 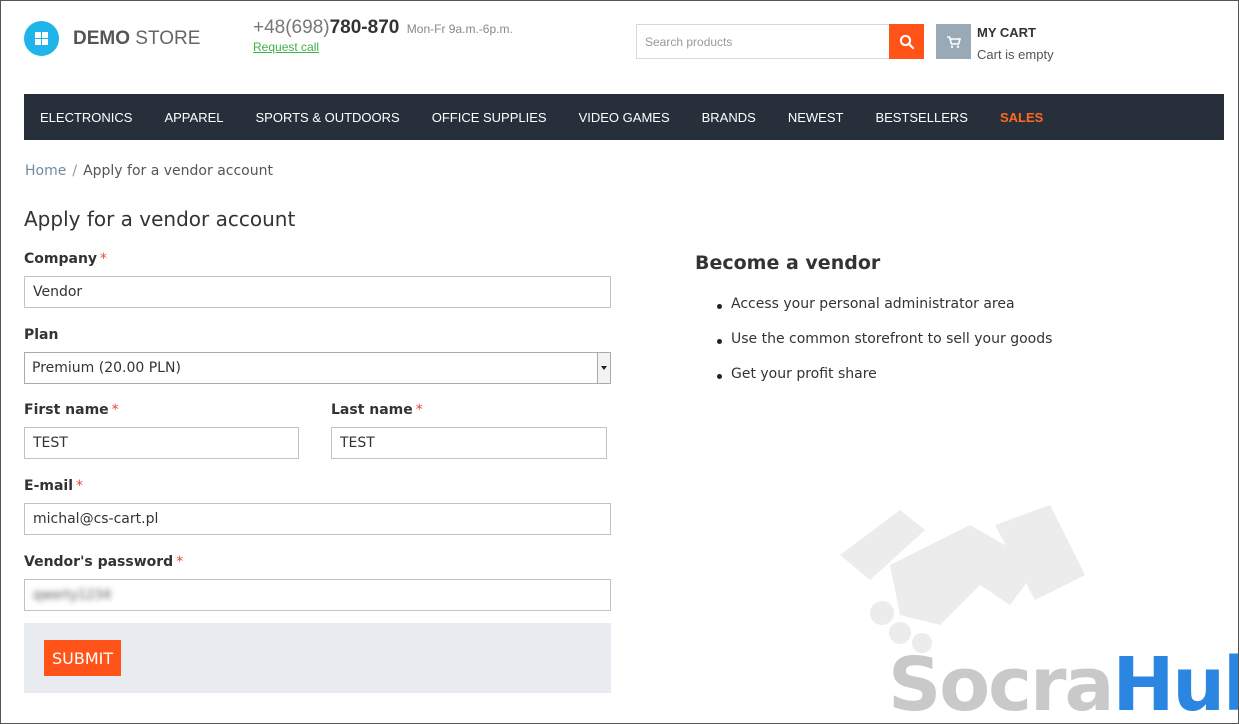 What do you see at coordinates (884, 383) in the screenshot?
I see `list-item: Get your profit share` at bounding box center [884, 383].